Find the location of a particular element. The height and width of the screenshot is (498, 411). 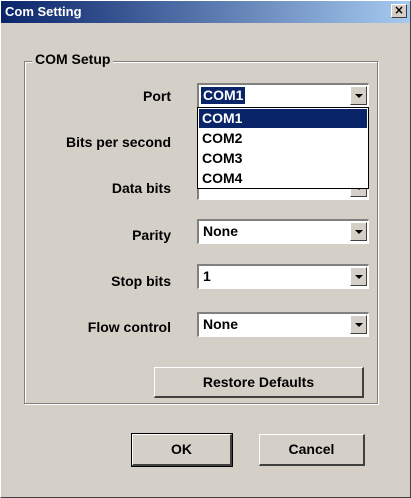

parity-select-value: None is located at coordinates (220, 231).